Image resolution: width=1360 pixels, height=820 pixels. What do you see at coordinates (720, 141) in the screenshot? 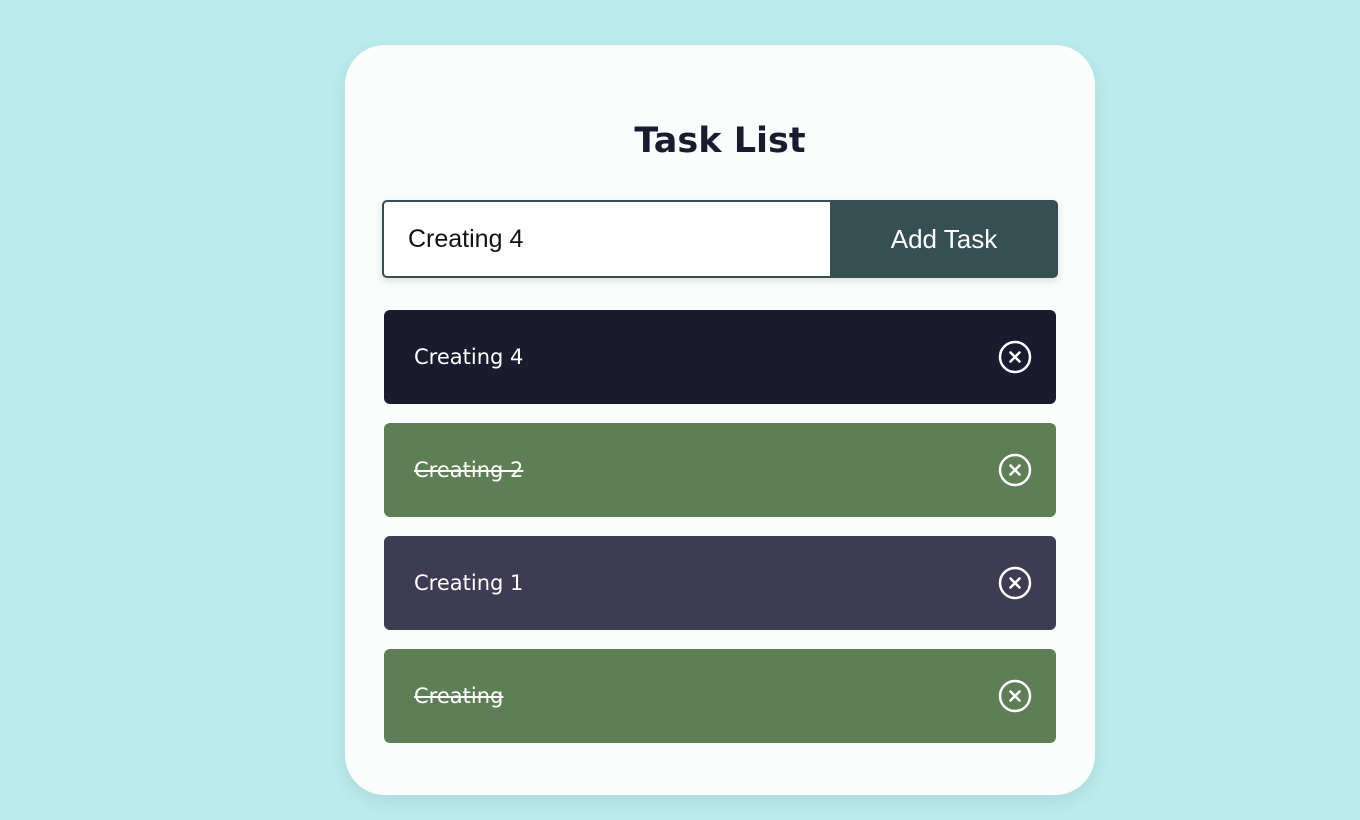
I see `page-title: Task List` at bounding box center [720, 141].